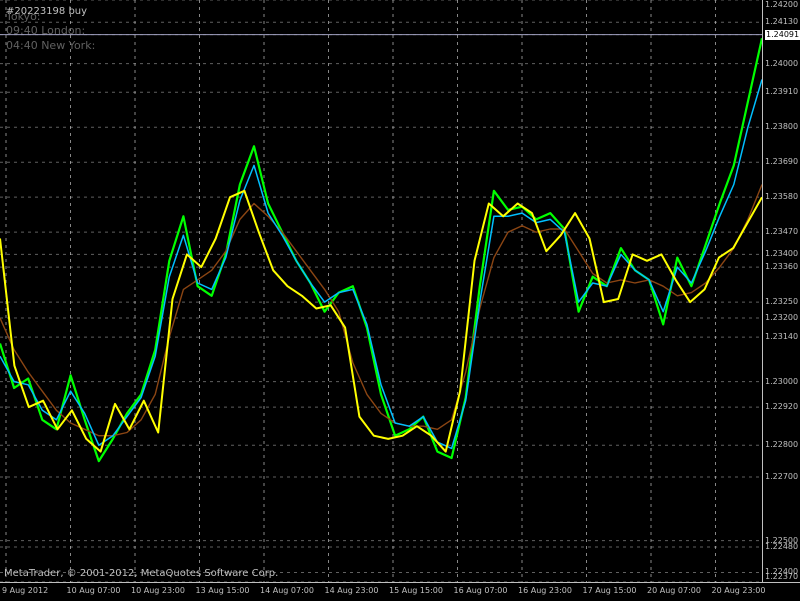 The width and height of the screenshot is (800, 601). What do you see at coordinates (222, 590) in the screenshot?
I see `time-tick-label: 13 Aug 15:00` at bounding box center [222, 590].